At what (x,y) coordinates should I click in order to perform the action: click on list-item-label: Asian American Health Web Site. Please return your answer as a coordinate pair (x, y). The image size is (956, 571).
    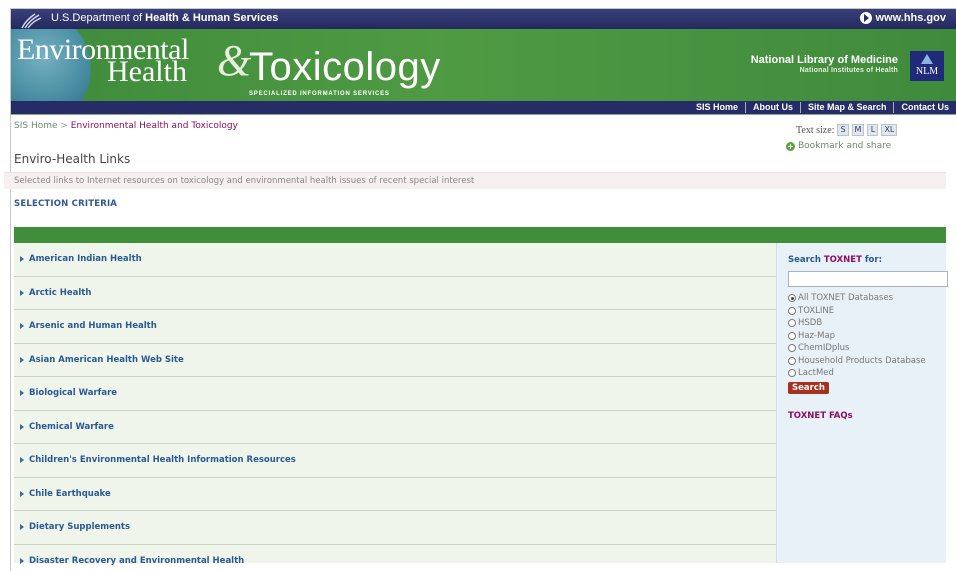
    Looking at the image, I should click on (106, 359).